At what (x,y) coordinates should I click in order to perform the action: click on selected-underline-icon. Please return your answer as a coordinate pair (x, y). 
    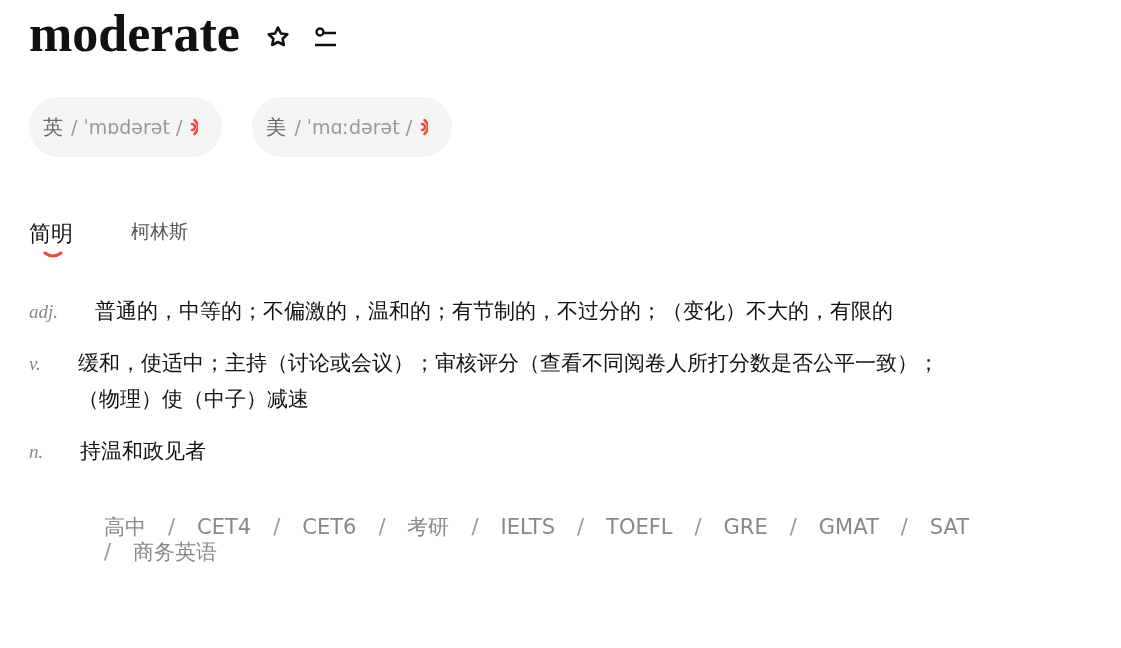
    Looking at the image, I should click on (53, 255).